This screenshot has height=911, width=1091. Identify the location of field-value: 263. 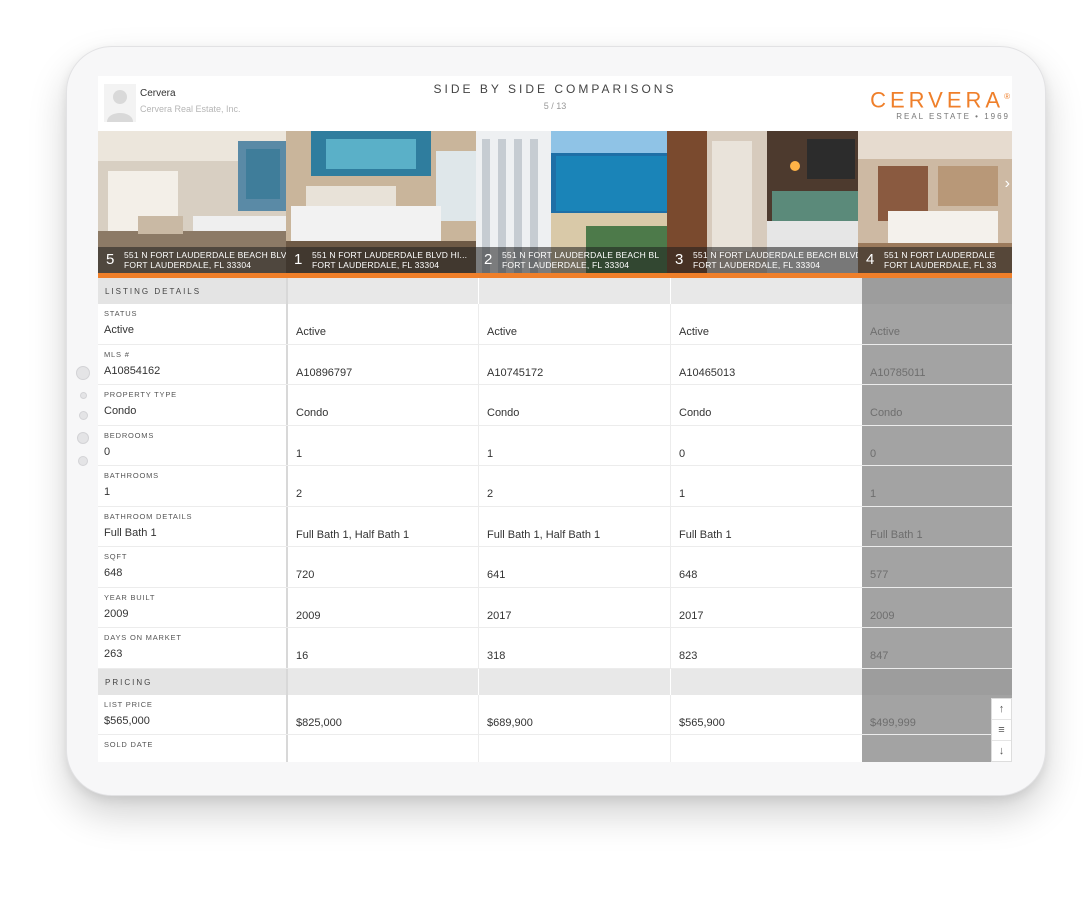
(113, 654).